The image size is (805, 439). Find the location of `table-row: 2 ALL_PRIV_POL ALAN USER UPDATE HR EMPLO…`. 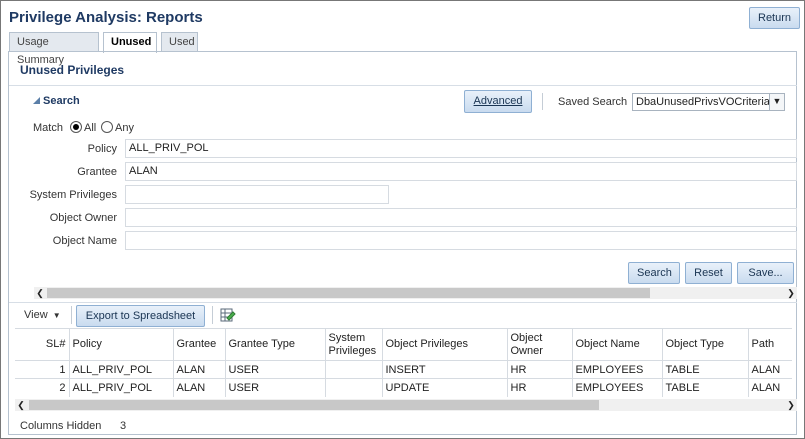

table-row: 2 ALL_PRIV_POL ALAN USER UPDATE HR EMPLO… is located at coordinates (403, 387).